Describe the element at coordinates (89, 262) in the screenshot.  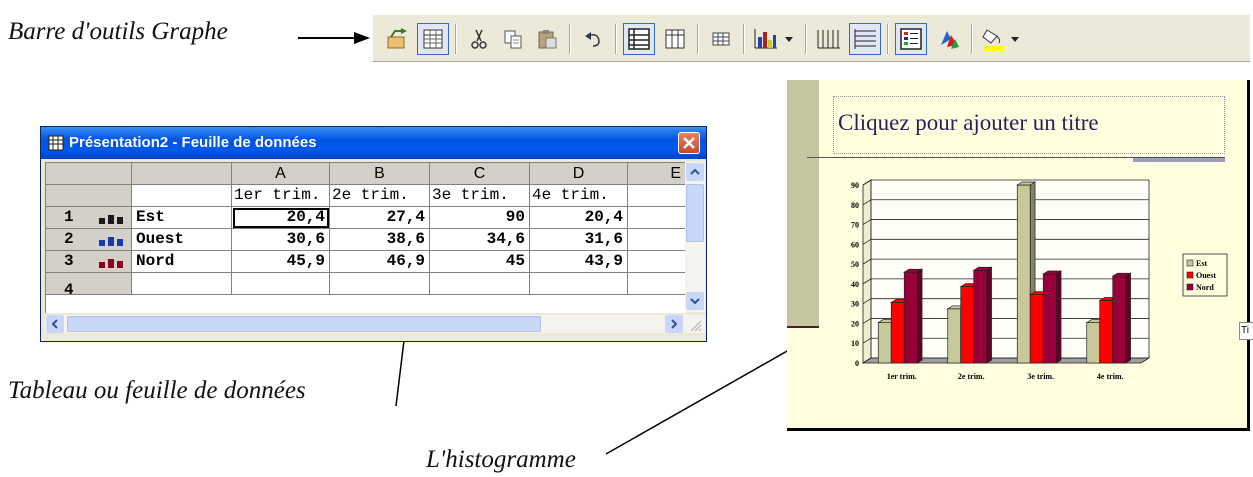
I see `row-header: 3` at that location.